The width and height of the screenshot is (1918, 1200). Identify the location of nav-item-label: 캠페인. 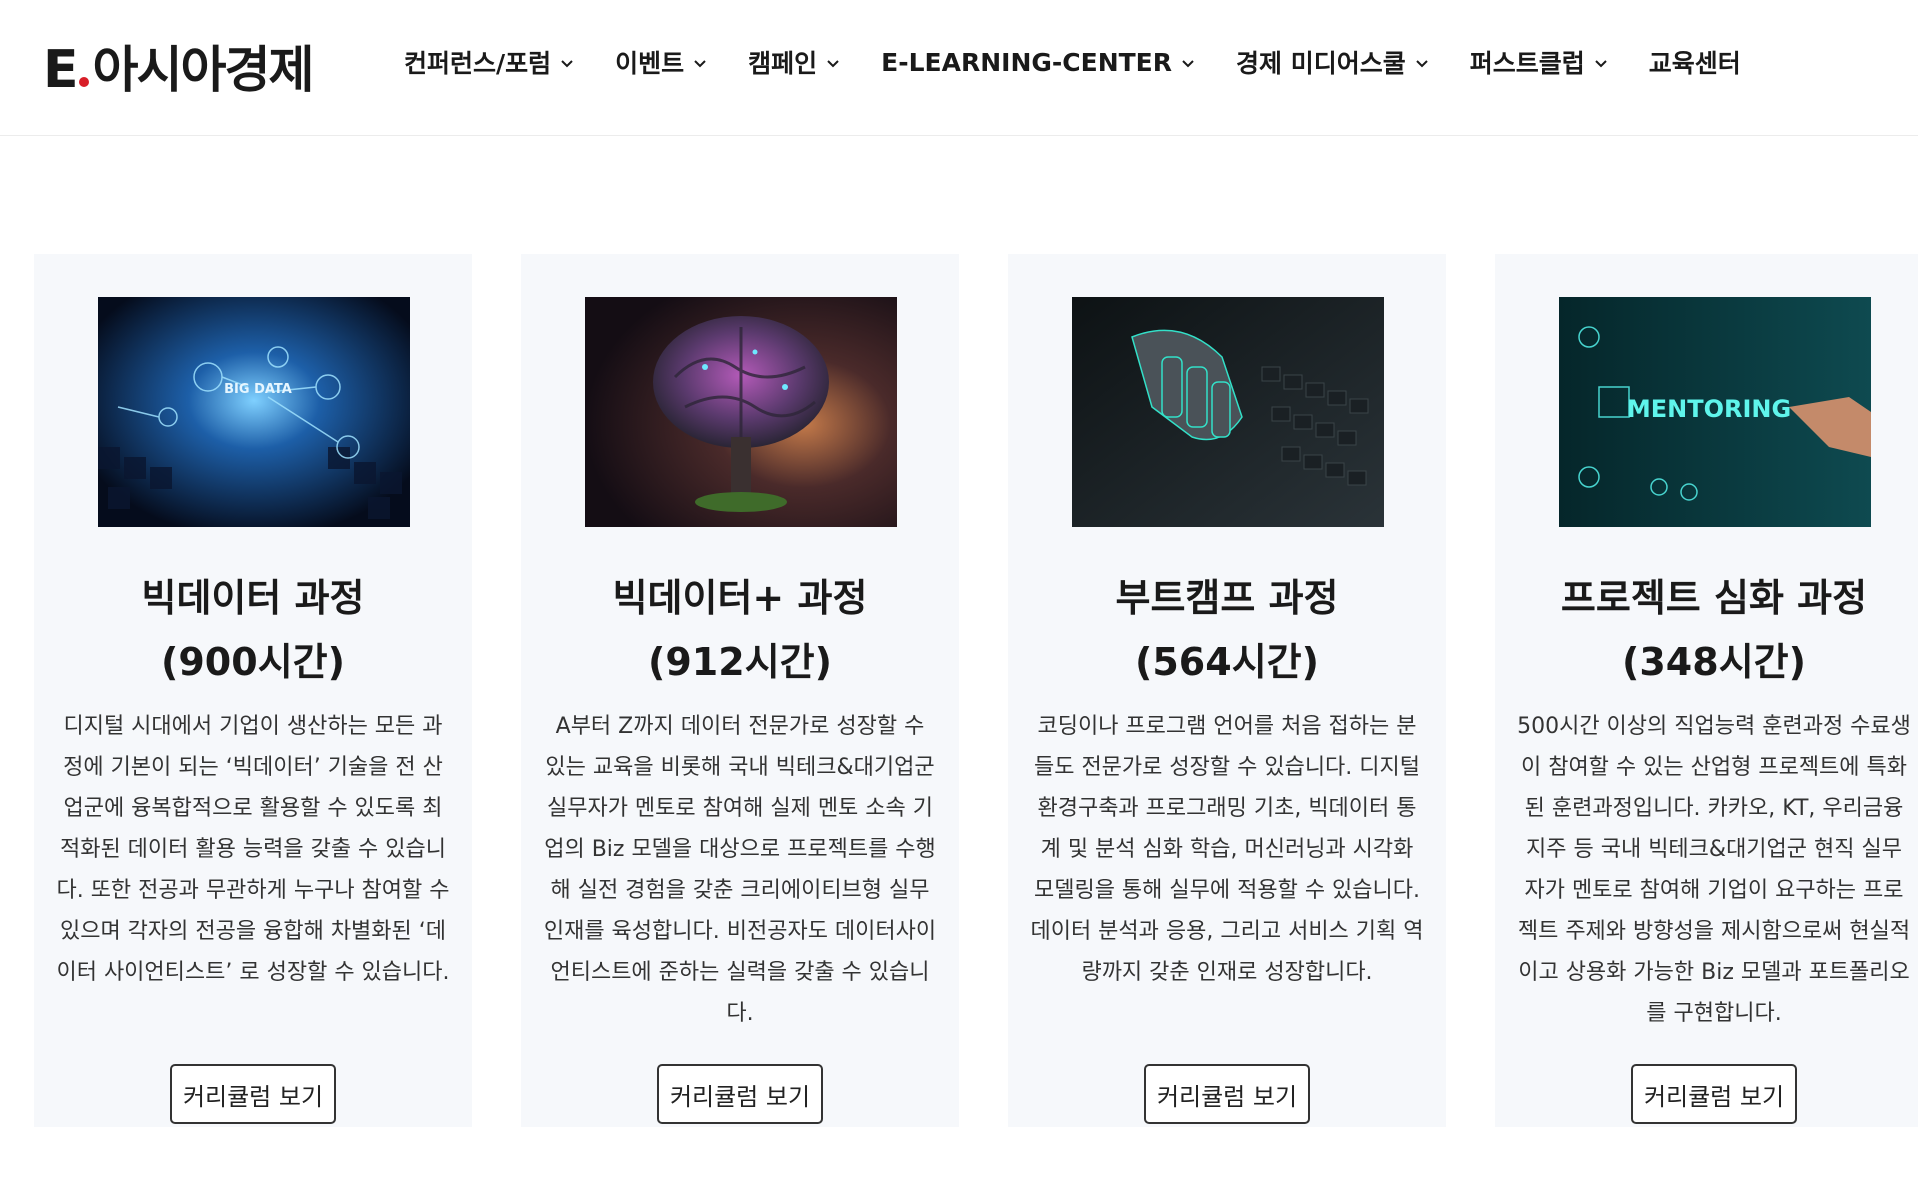
(783, 63).